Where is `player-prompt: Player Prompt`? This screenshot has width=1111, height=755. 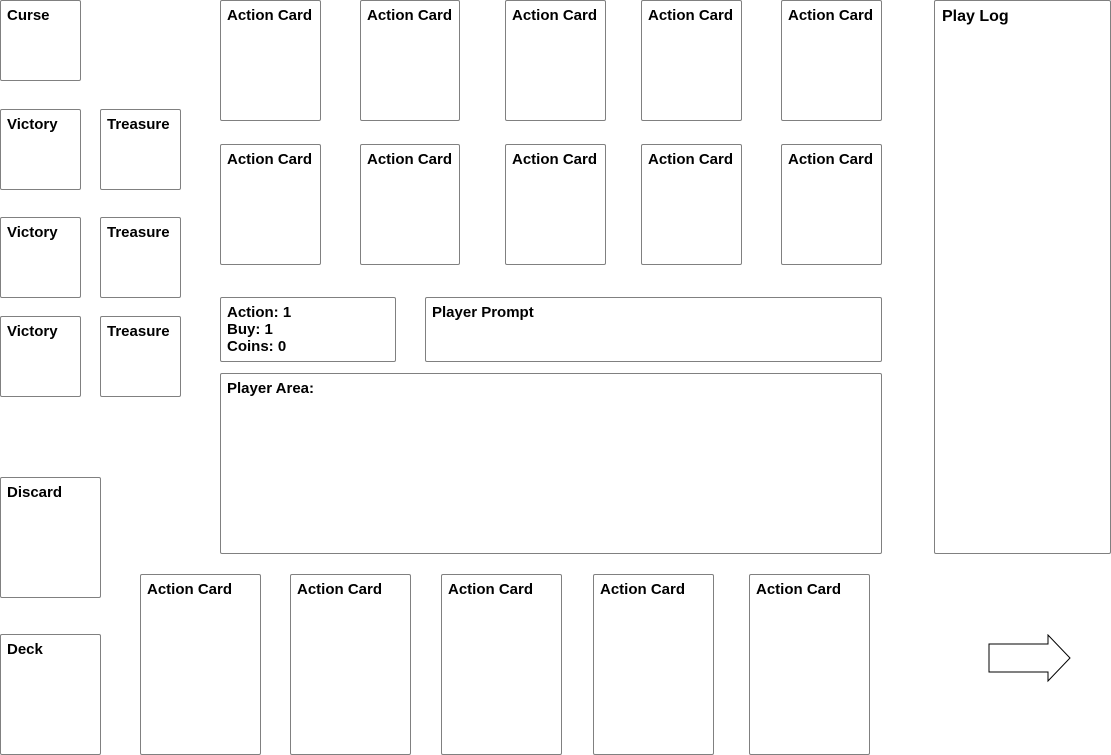 player-prompt: Player Prompt is located at coordinates (653, 329).